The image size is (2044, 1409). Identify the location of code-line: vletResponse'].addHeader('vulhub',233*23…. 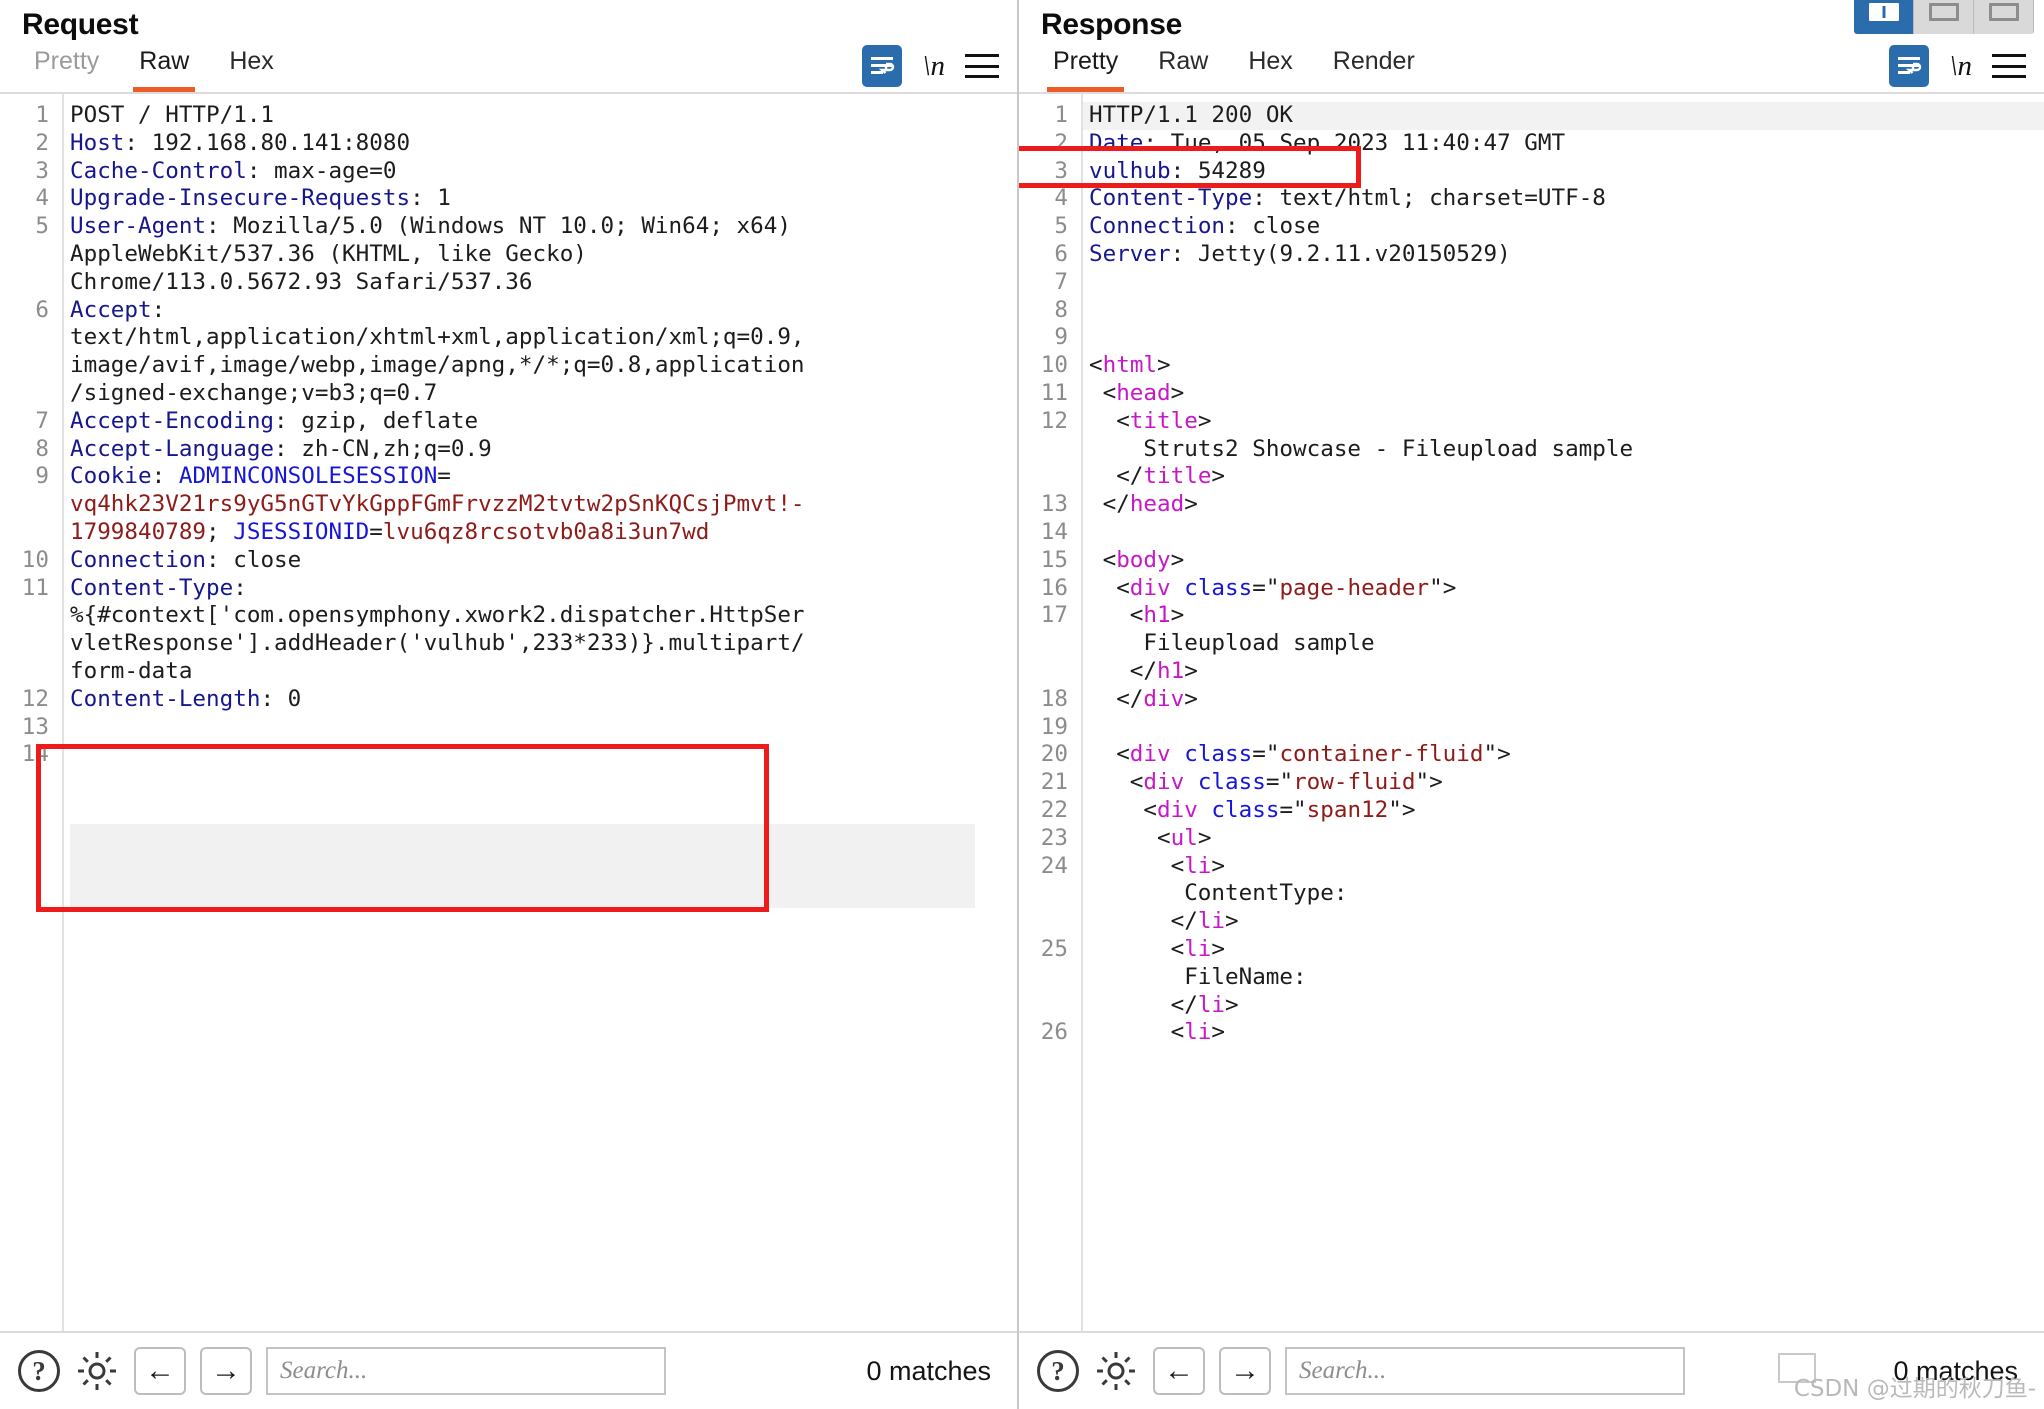
(543, 644).